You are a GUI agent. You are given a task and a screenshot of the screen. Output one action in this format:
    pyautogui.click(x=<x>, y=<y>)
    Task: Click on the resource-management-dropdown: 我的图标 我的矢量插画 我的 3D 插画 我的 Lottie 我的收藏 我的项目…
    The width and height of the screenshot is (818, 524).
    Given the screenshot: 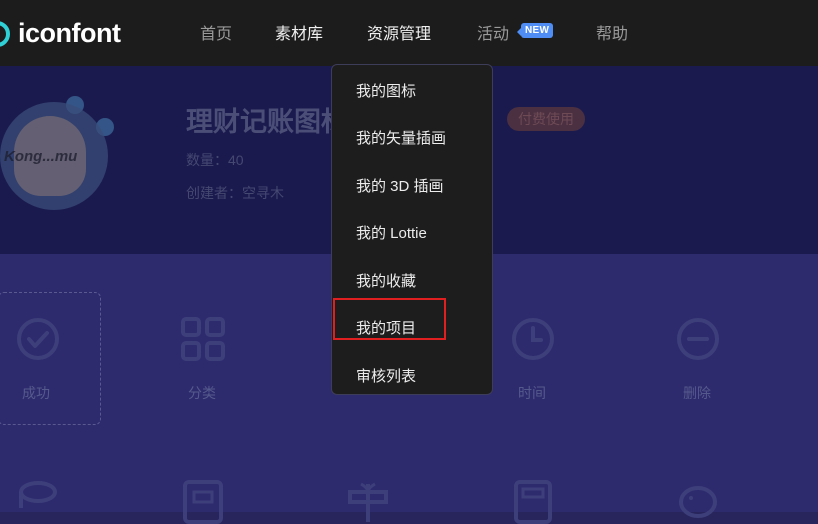 What is the action you would take?
    pyautogui.click(x=412, y=229)
    